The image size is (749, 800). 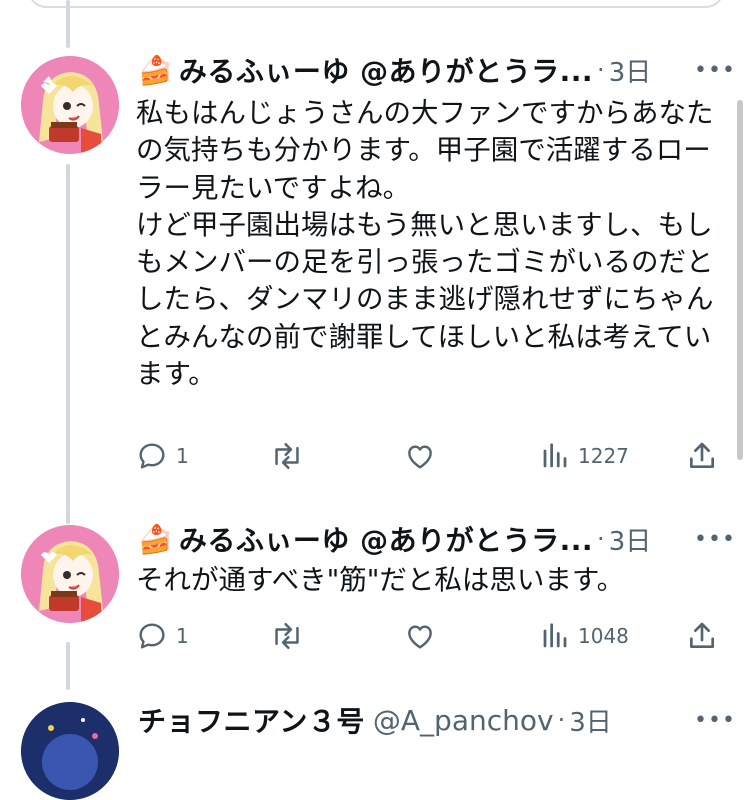 I want to click on previous-tweet-card-bottom, so click(x=376, y=4).